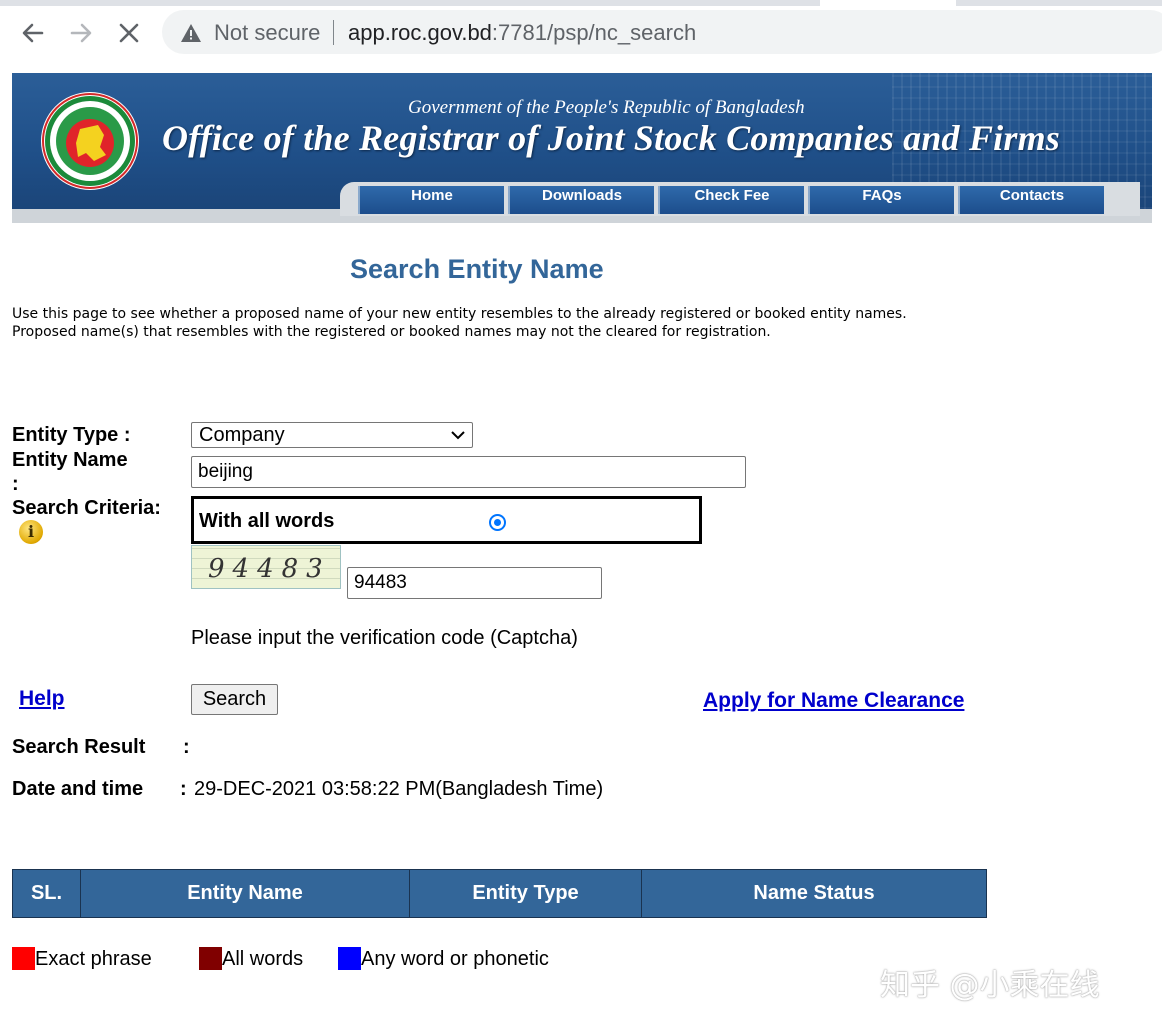  Describe the element at coordinates (990, 985) in the screenshot. I see `watermark-text: 知乎 @小乘在线` at that location.